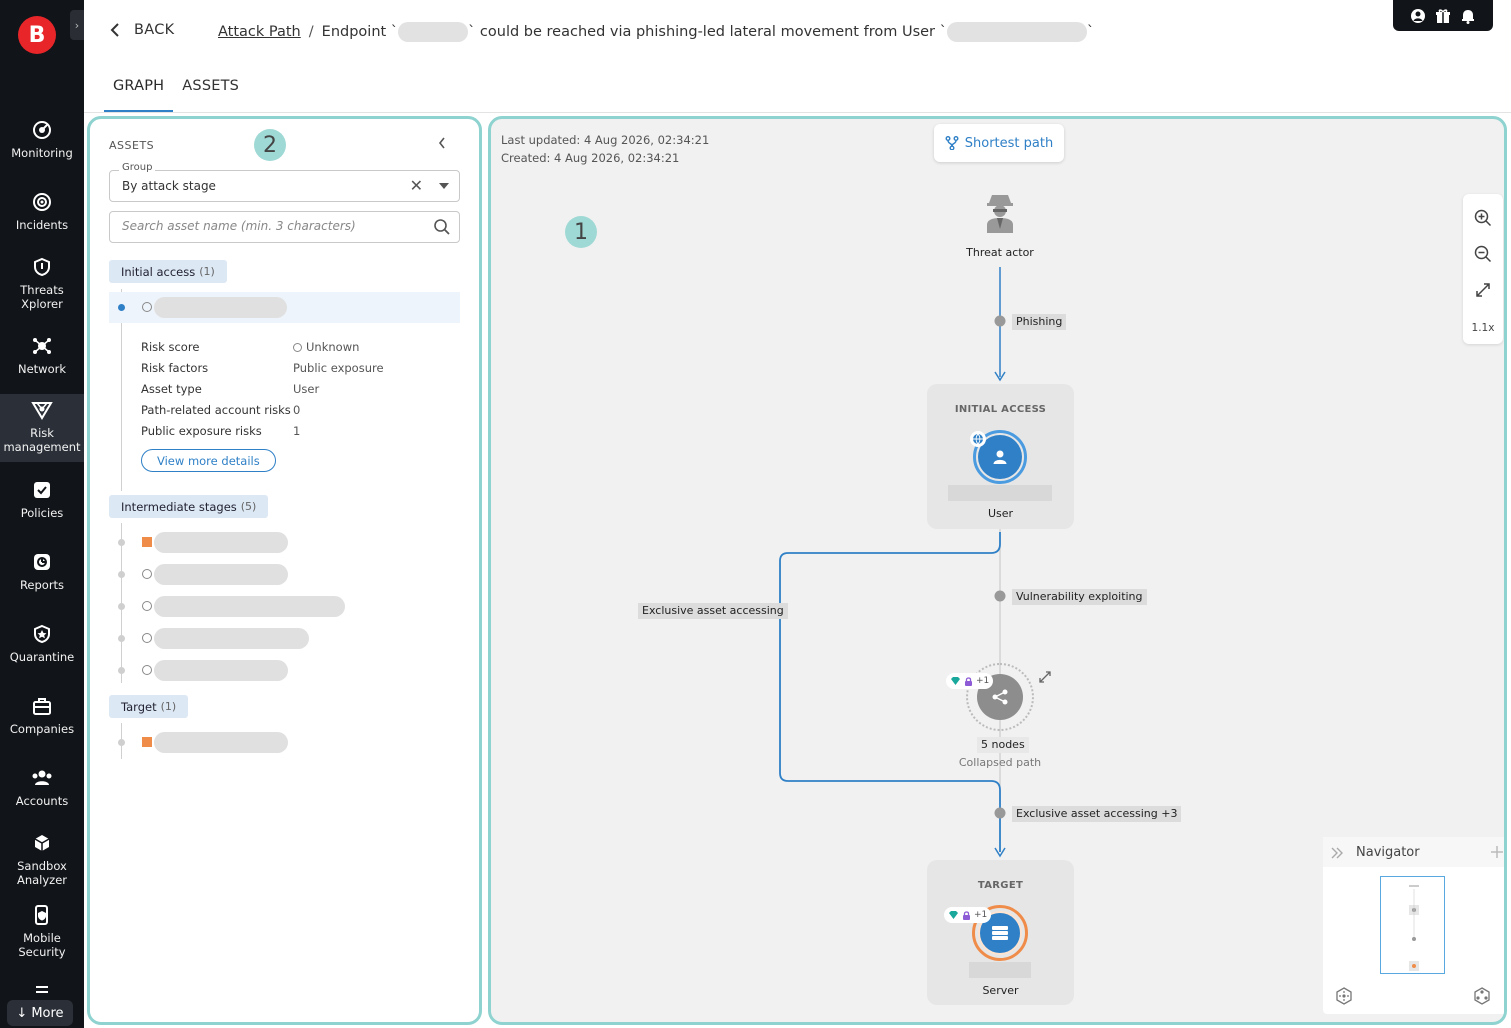 The height and width of the screenshot is (1028, 1511). I want to click on stage-count: (1), so click(207, 271).